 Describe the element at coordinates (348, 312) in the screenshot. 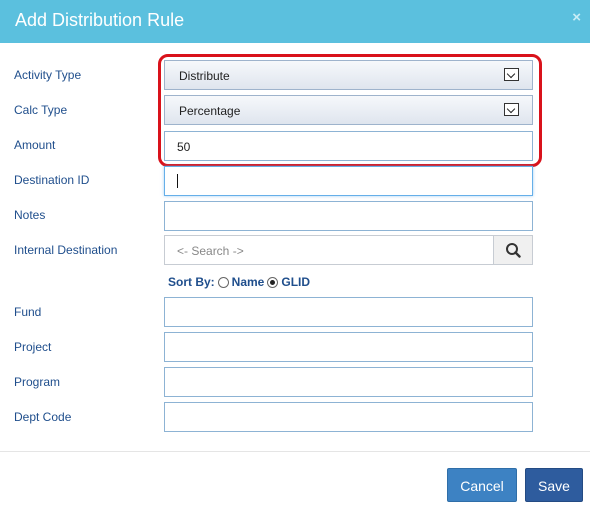

I see `fund-input` at that location.